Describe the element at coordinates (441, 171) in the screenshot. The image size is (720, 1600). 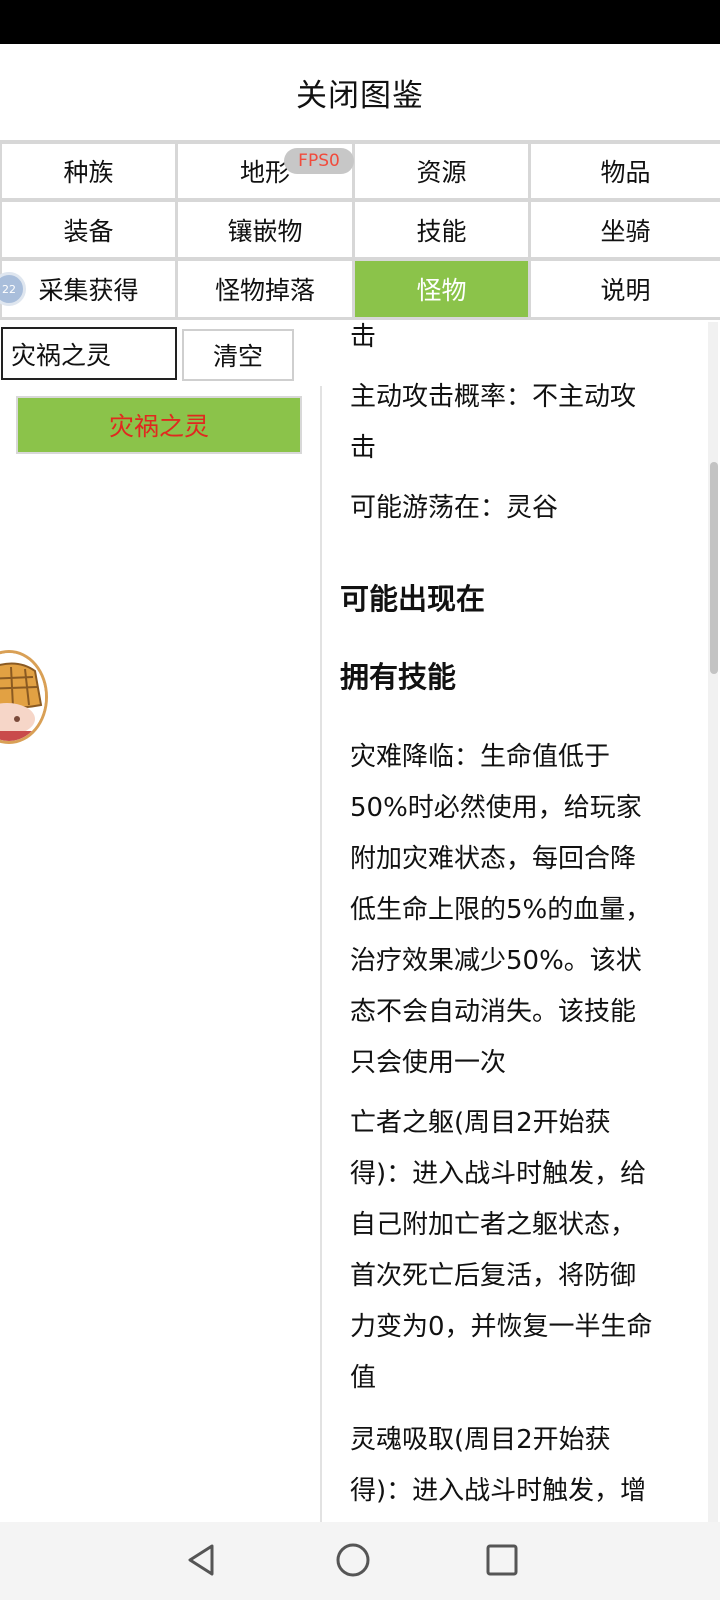
I see `tab-resources: 资源` at that location.